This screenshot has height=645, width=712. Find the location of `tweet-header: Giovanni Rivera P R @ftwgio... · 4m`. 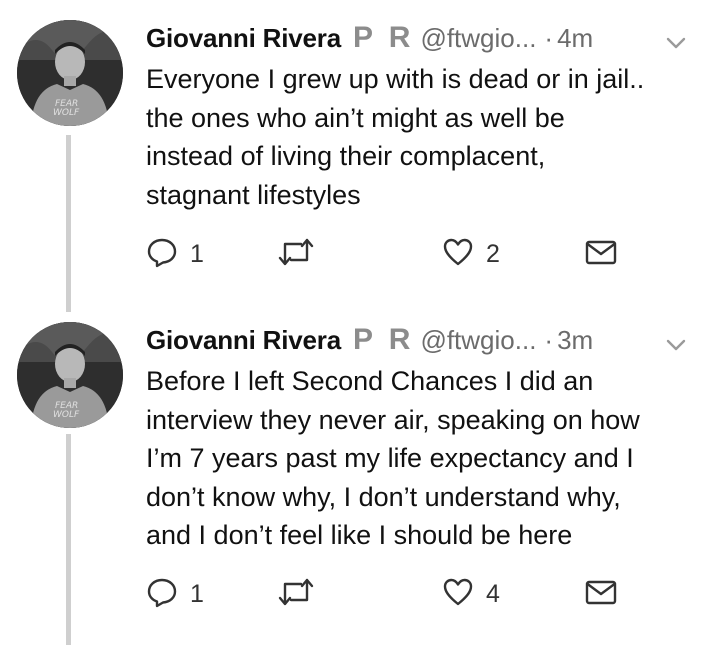

tweet-header: Giovanni Rivera P R @ftwgio... · 4m is located at coordinates (416, 38).